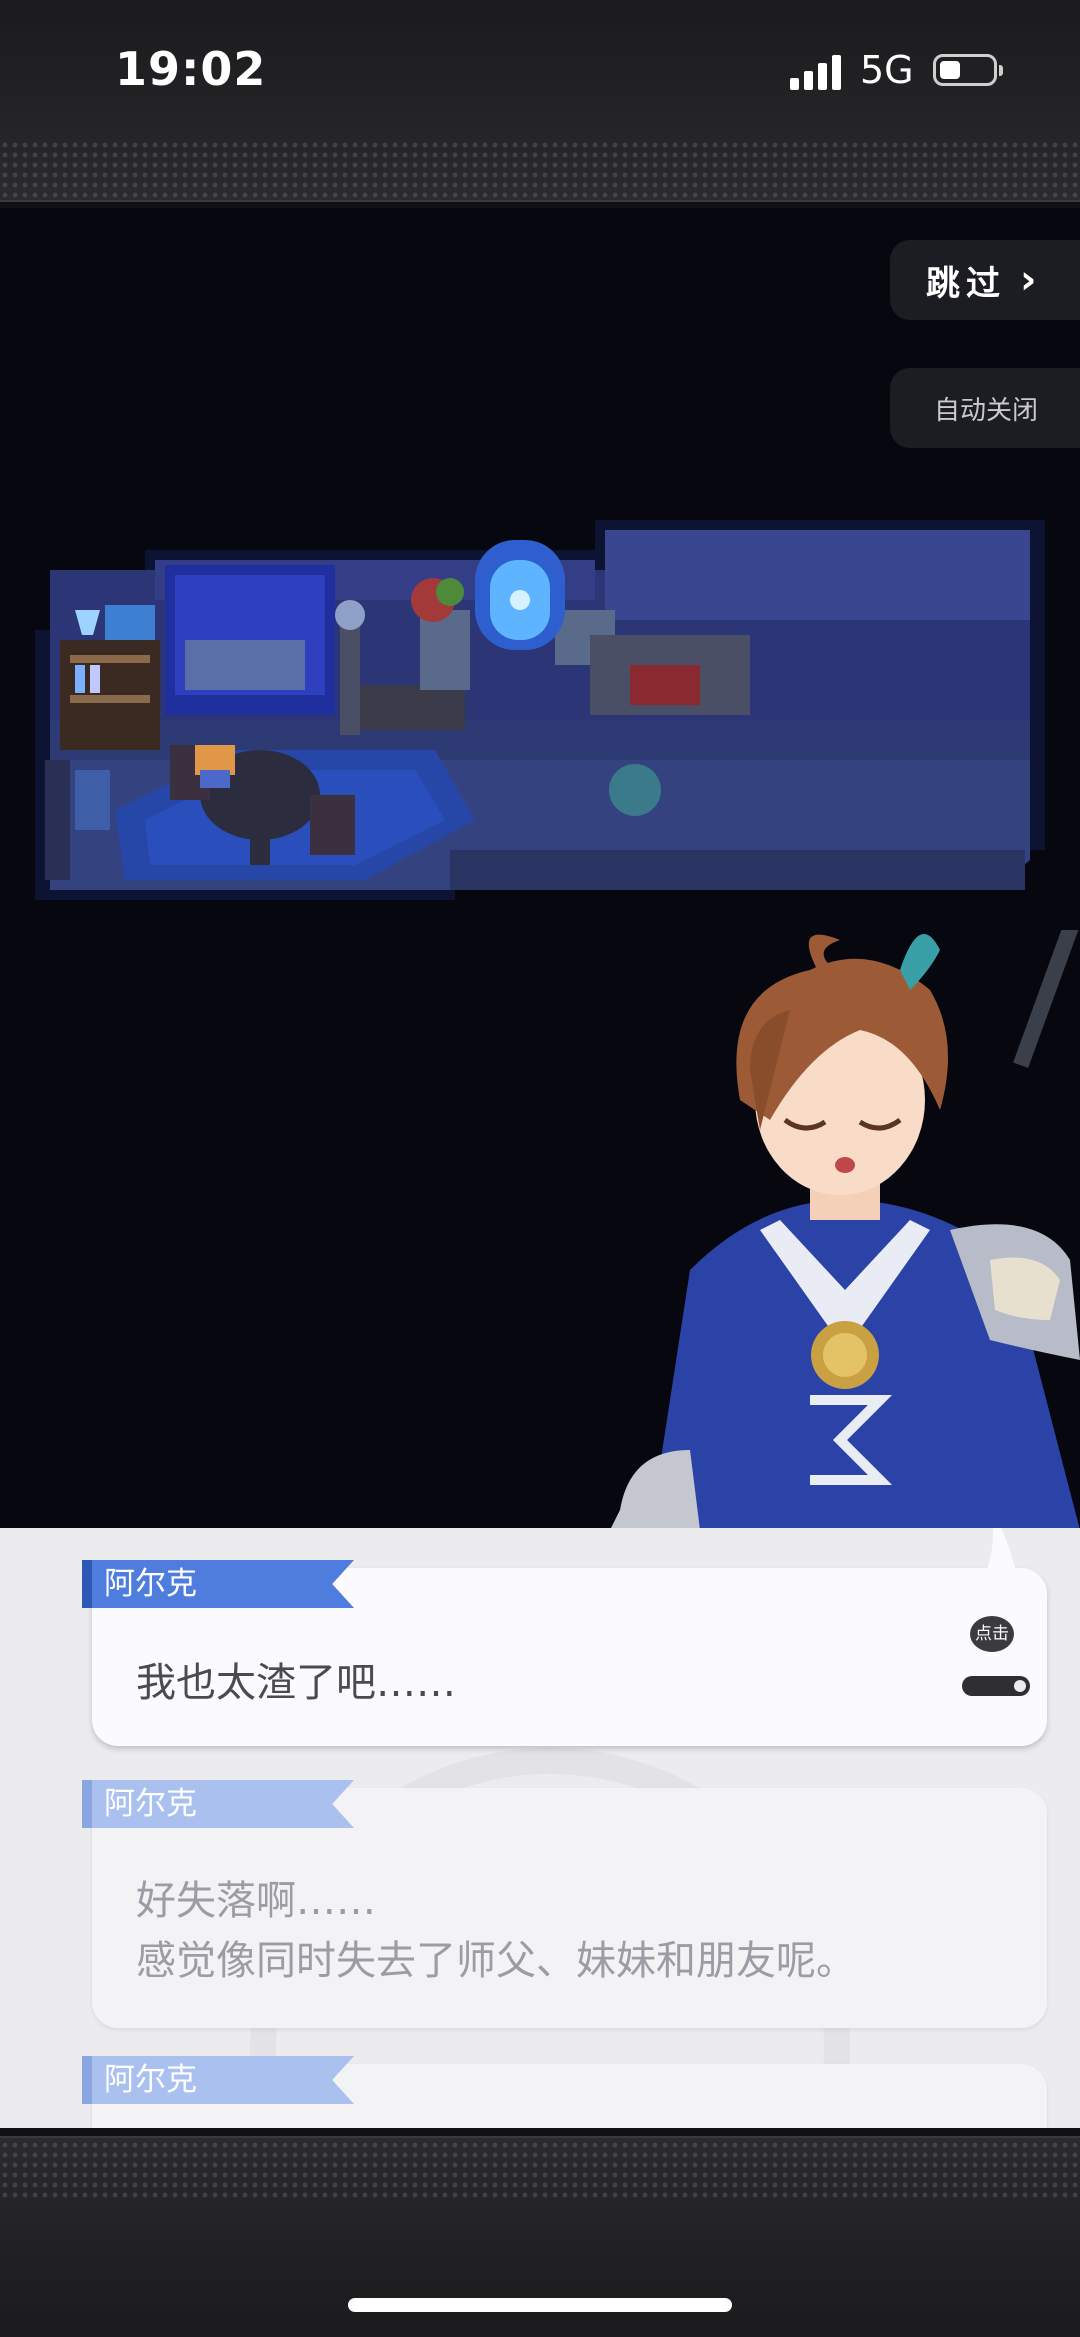 The width and height of the screenshot is (1080, 2337). I want to click on network-type: 5G, so click(887, 70).